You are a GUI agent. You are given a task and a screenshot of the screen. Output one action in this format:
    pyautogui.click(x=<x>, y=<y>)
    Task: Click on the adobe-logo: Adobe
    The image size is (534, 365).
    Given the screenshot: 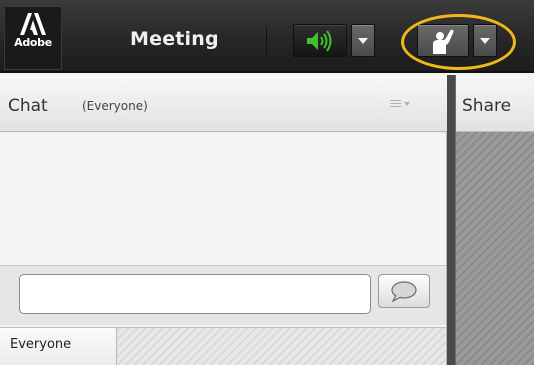 What is the action you would take?
    pyautogui.click(x=33, y=38)
    